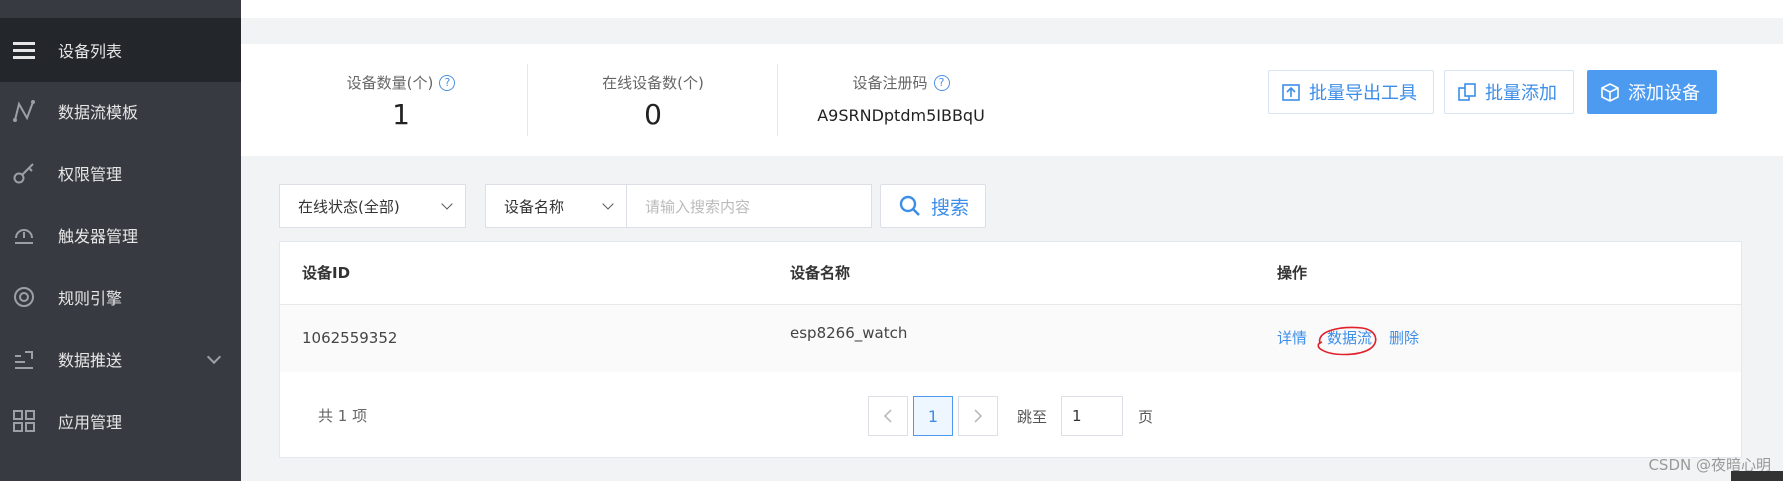 The height and width of the screenshot is (481, 1783). What do you see at coordinates (950, 207) in the screenshot?
I see `search-button-label: 搜索` at bounding box center [950, 207].